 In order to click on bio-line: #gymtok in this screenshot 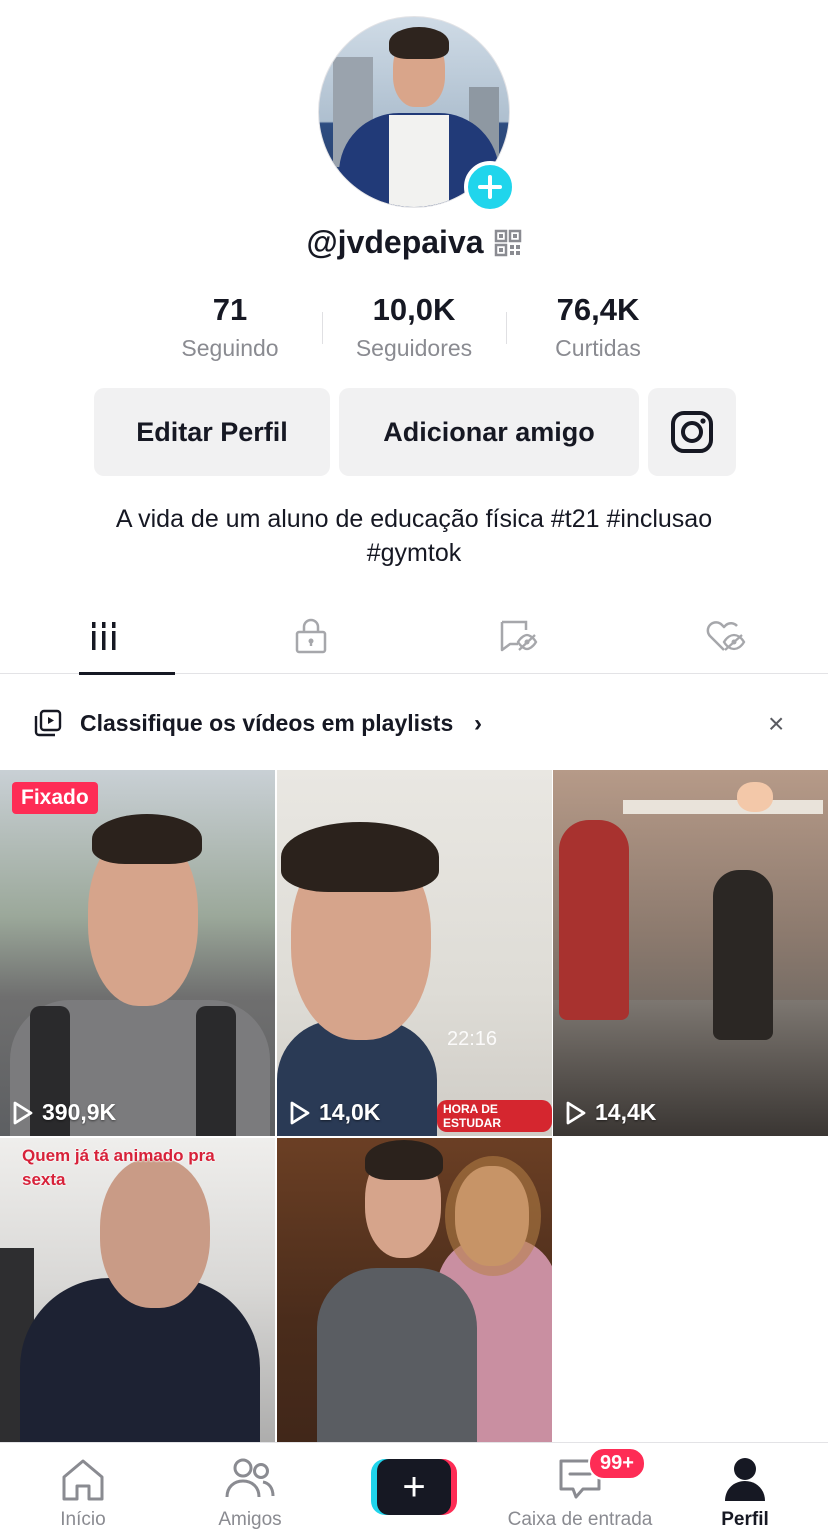, I will do `click(414, 553)`.